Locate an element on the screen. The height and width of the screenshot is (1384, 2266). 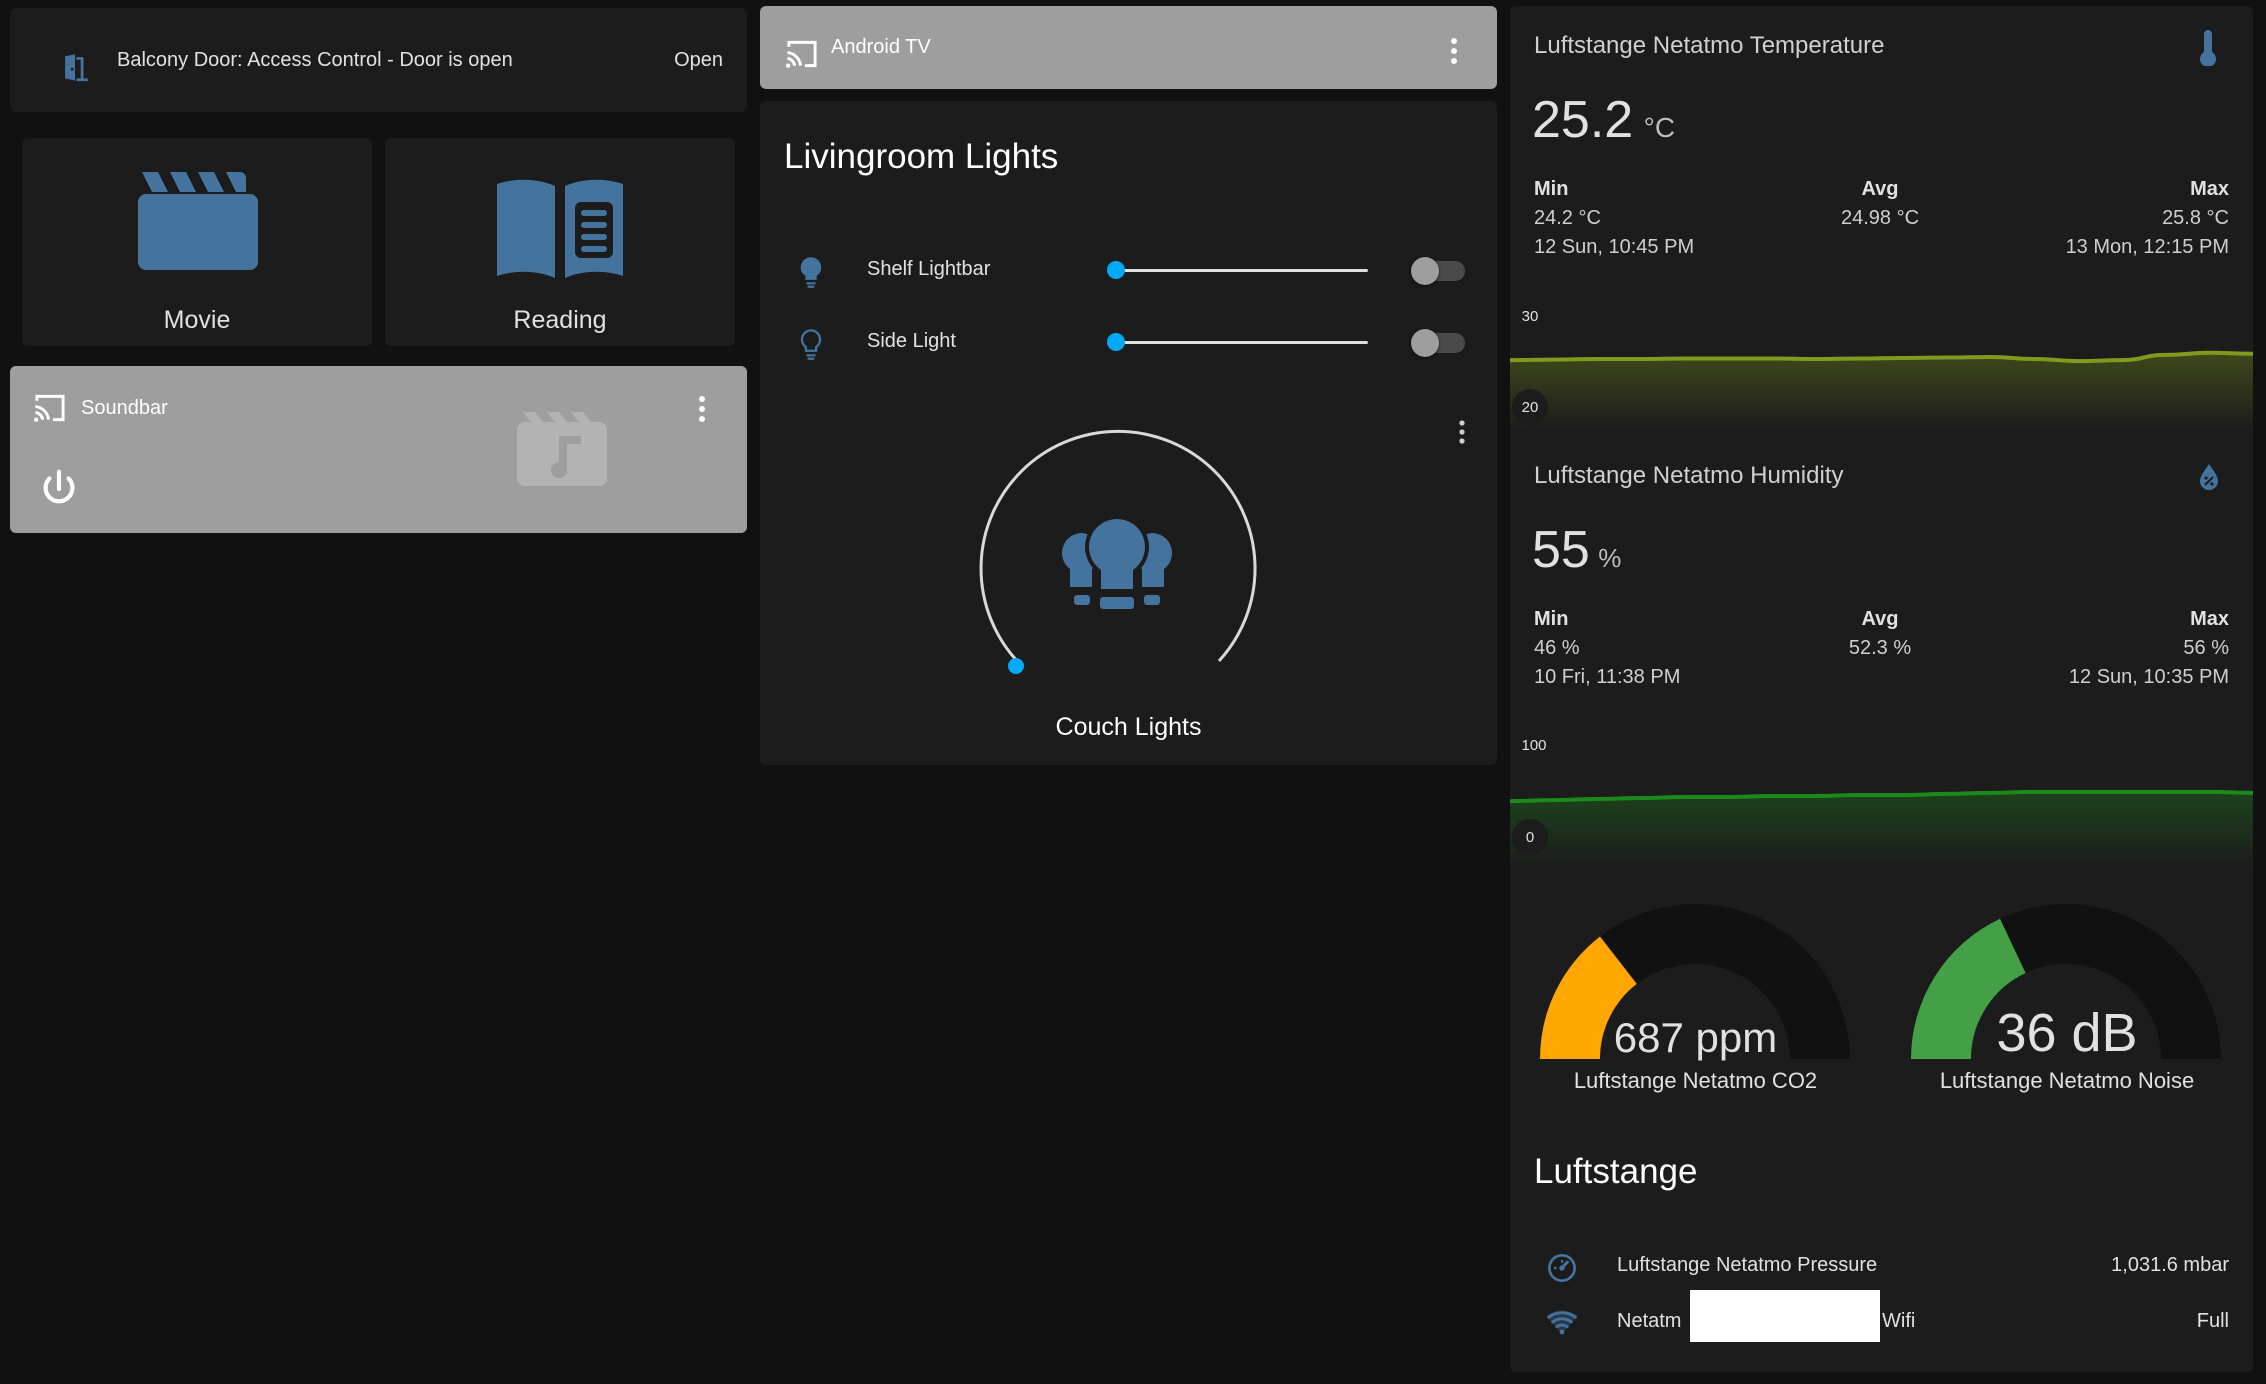
scene-button-reading: Reading is located at coordinates (560, 242).